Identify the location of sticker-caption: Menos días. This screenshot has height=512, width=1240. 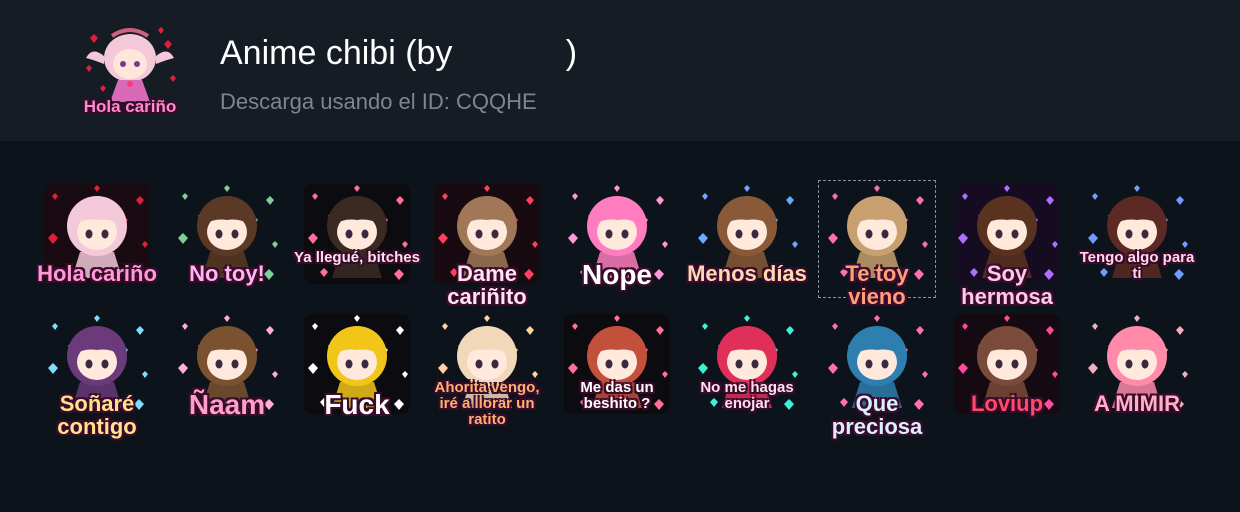
(747, 273).